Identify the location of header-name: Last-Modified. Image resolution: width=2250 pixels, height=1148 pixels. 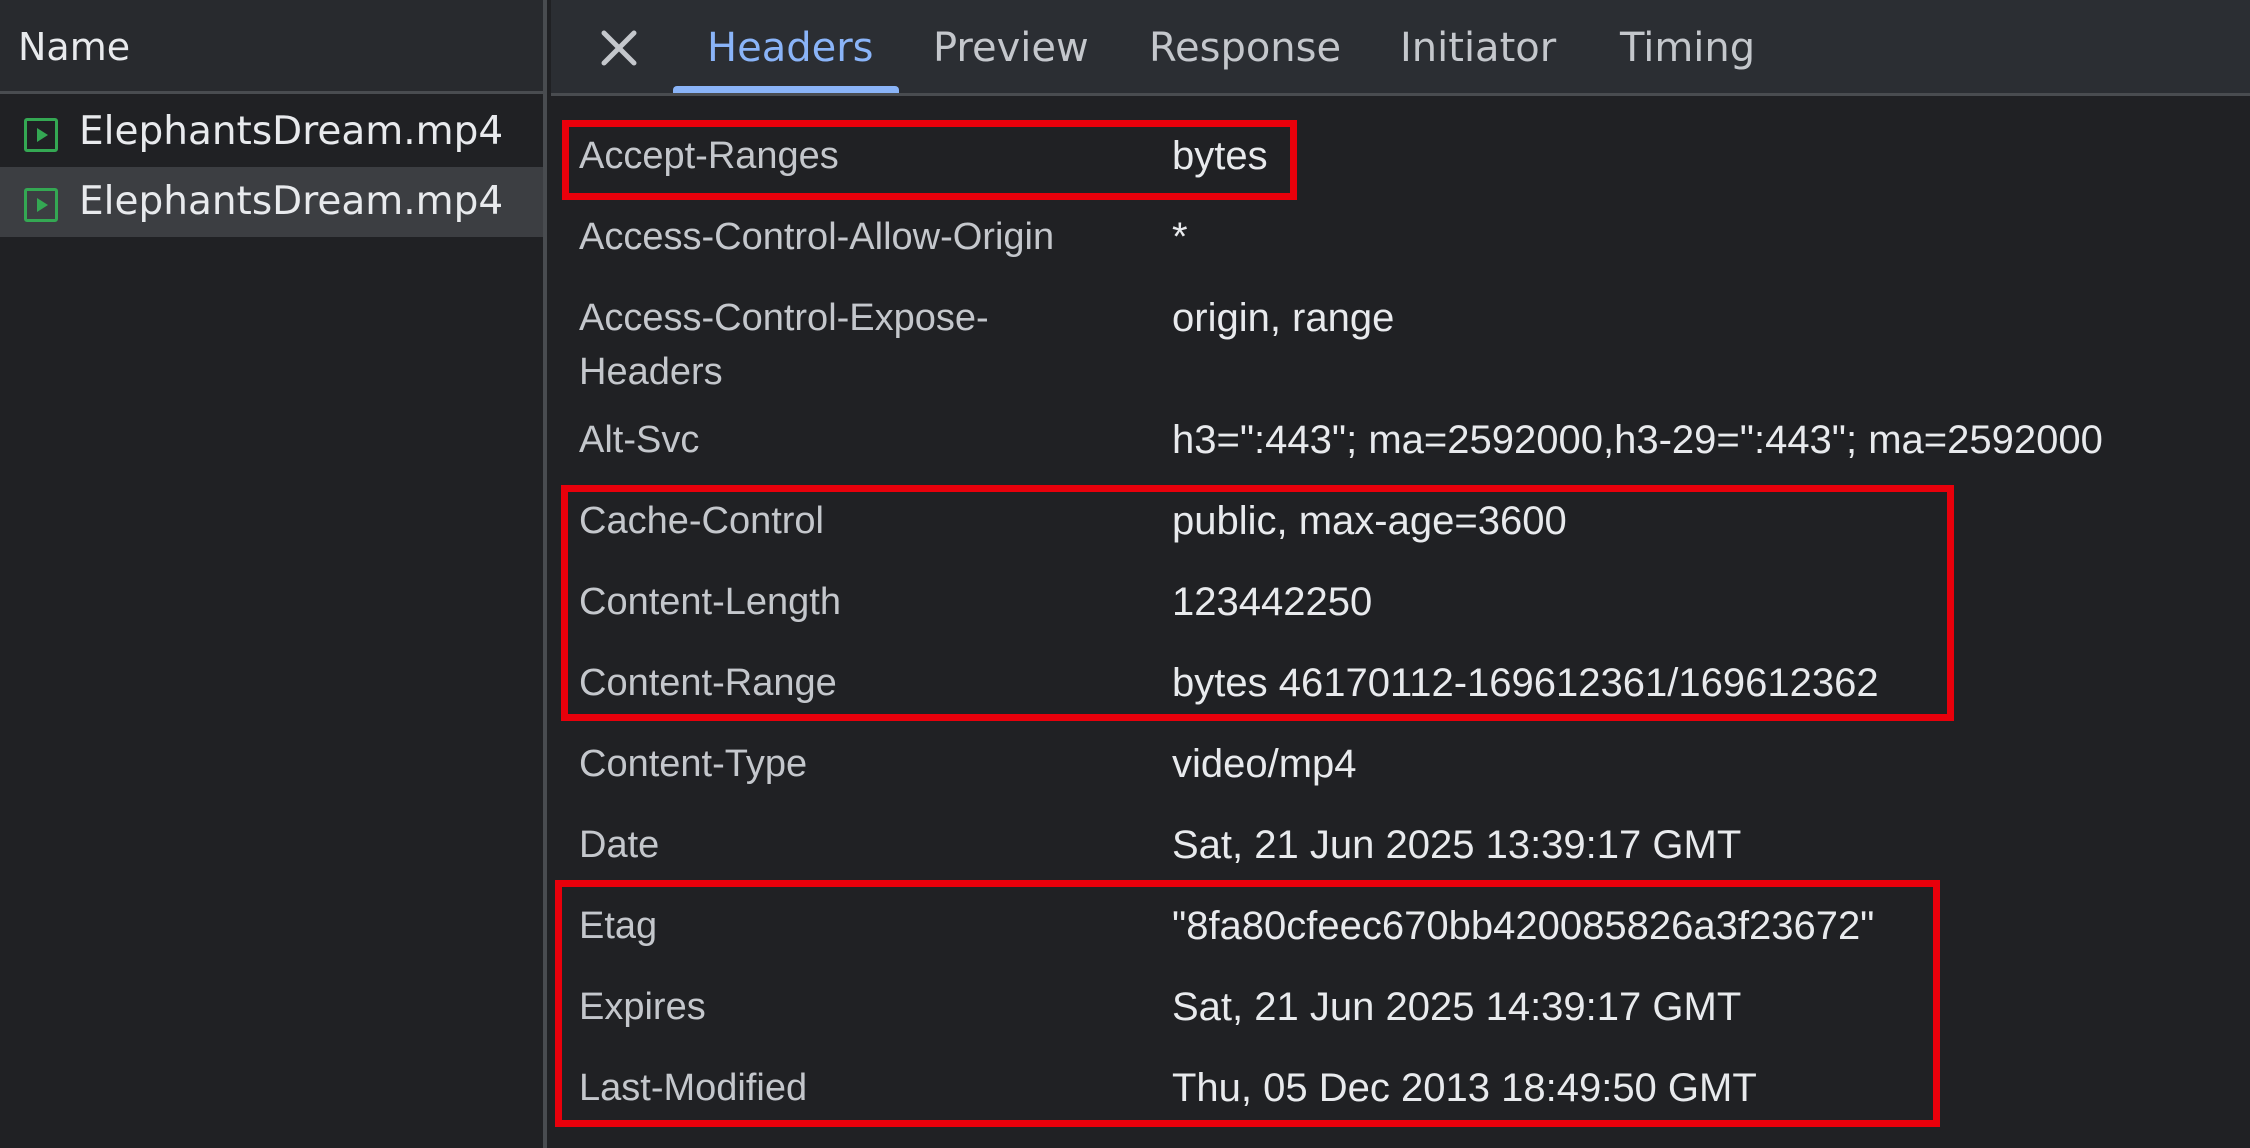
(693, 1088).